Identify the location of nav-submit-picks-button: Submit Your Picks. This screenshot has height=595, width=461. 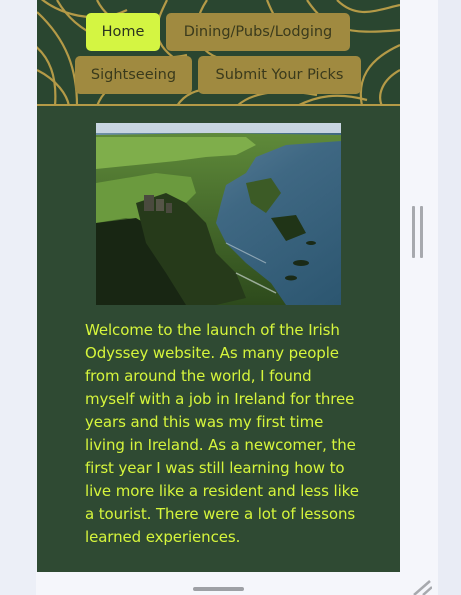
(279, 75).